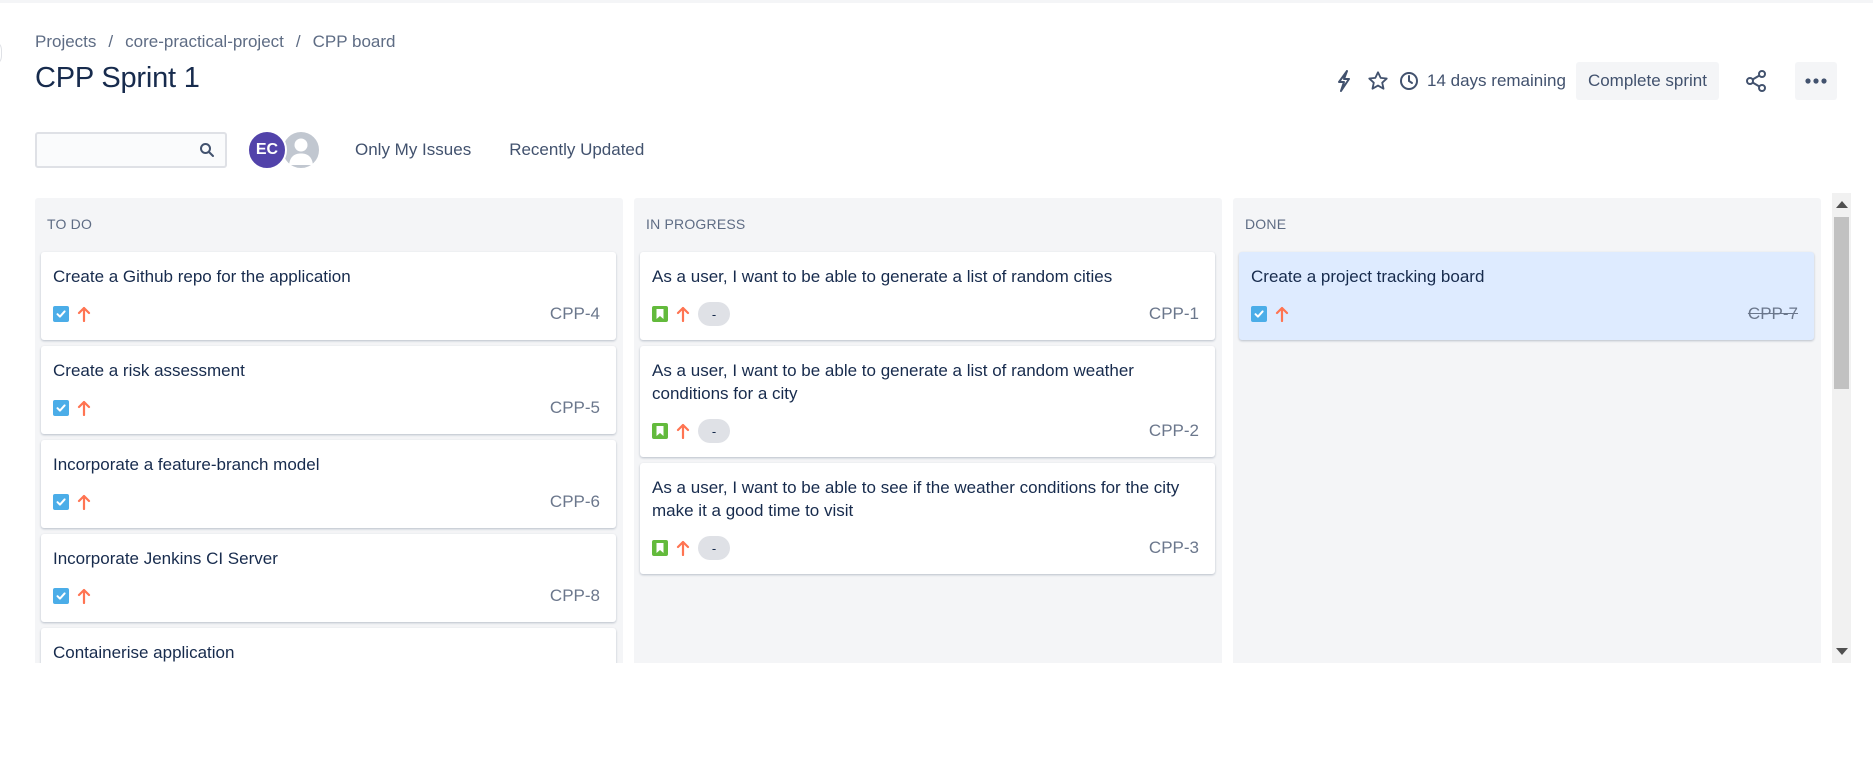  What do you see at coordinates (925, 548) in the screenshot?
I see `card-footer: - CPP-3` at bounding box center [925, 548].